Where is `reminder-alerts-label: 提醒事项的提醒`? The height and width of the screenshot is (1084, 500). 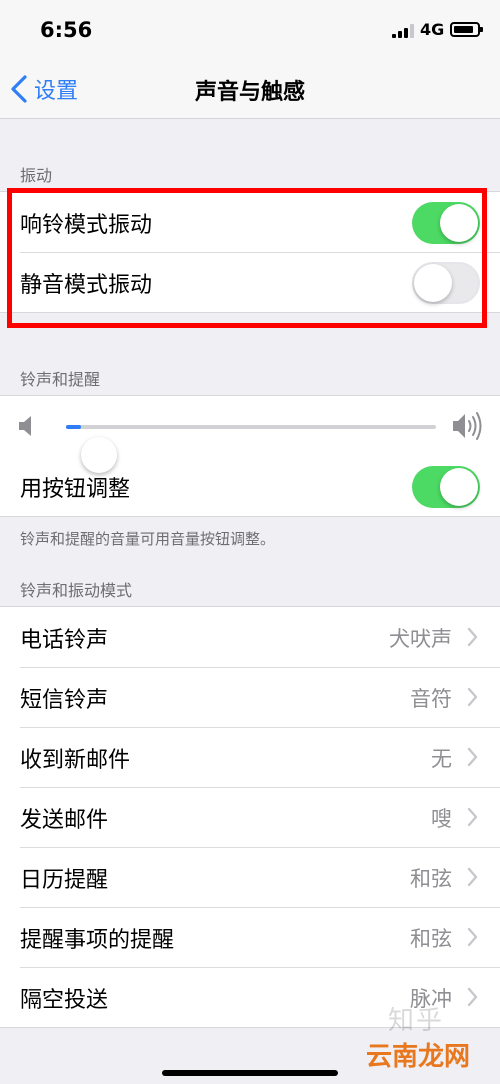 reminder-alerts-label: 提醒事项的提醒 is located at coordinates (97, 940).